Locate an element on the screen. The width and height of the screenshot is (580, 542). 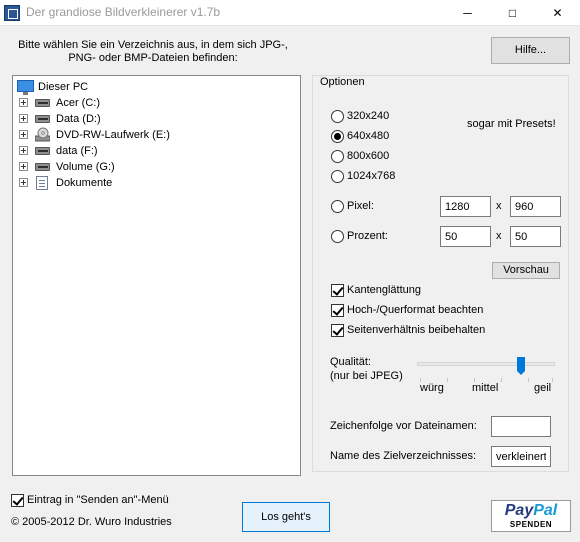
app-icon is located at coordinates (12, 13).